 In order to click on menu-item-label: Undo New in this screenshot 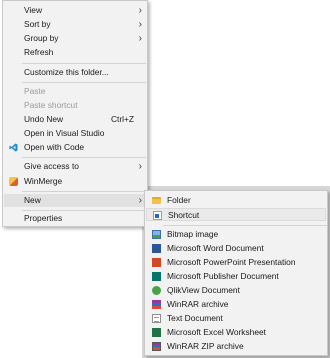, I will do `click(44, 119)`.